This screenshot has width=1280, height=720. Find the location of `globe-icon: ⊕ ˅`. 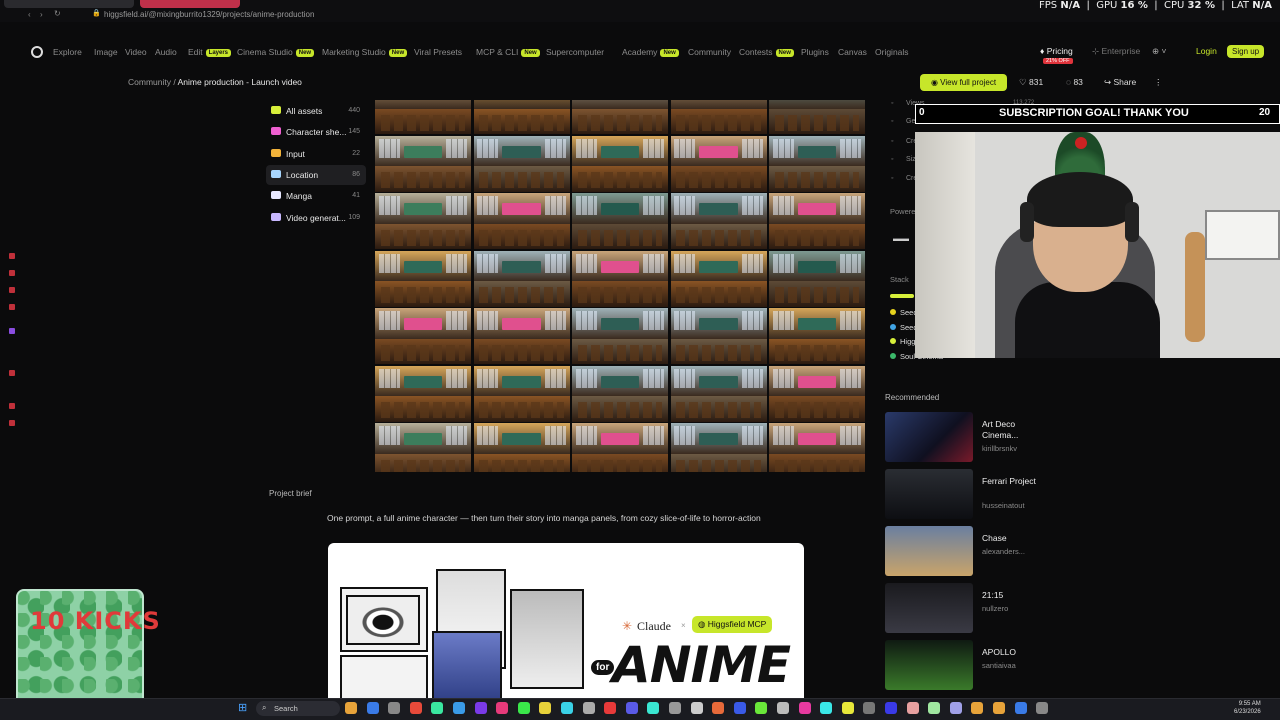

globe-icon: ⊕ ˅ is located at coordinates (1159, 51).